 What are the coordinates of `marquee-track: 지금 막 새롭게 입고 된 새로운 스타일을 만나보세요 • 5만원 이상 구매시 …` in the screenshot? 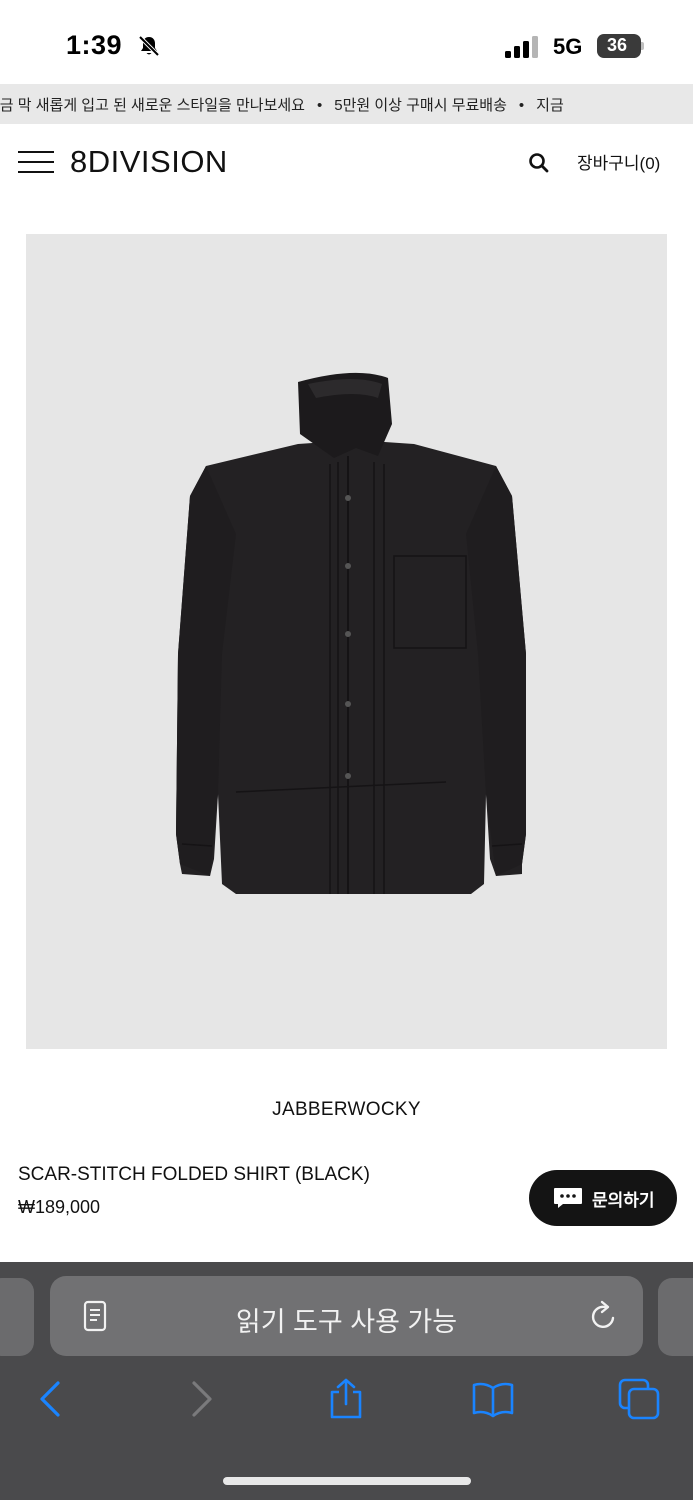 It's located at (282, 104).